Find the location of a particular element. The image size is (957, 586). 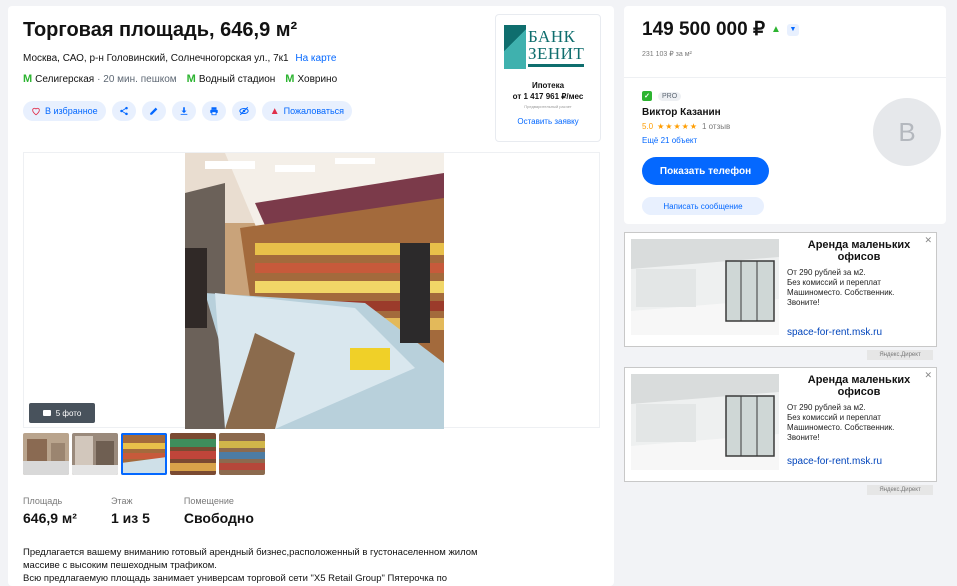

complain-button: ▲ Пожаловаться is located at coordinates (307, 111).